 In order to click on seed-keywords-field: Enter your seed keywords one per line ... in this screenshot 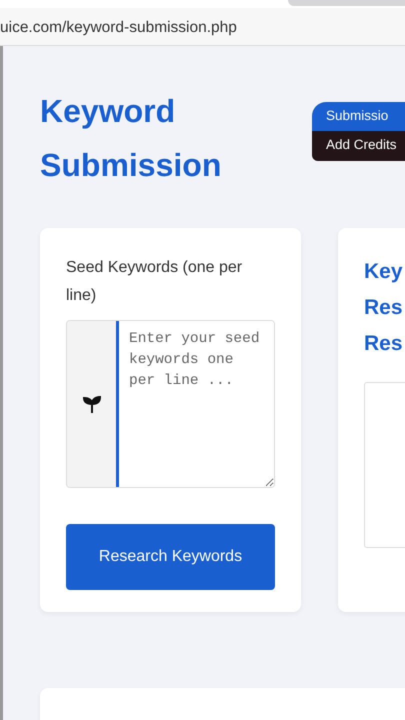, I will do `click(170, 404)`.